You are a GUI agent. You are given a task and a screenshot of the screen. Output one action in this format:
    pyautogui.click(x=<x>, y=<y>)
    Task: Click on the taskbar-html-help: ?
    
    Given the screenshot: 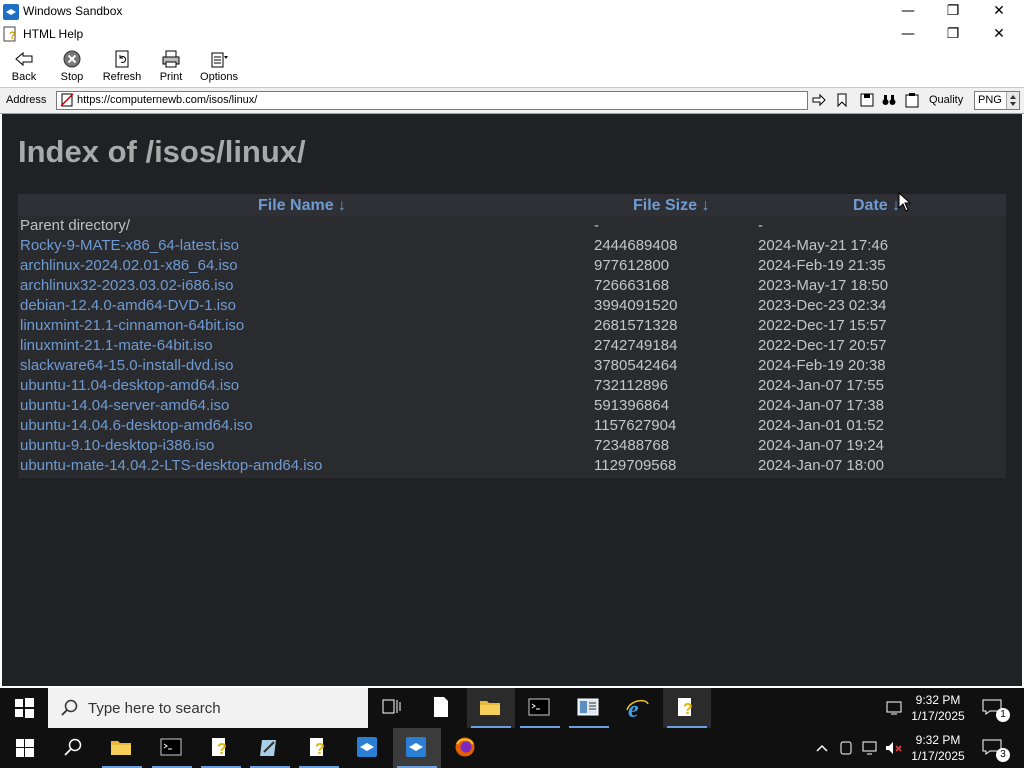 What is the action you would take?
    pyautogui.click(x=687, y=708)
    